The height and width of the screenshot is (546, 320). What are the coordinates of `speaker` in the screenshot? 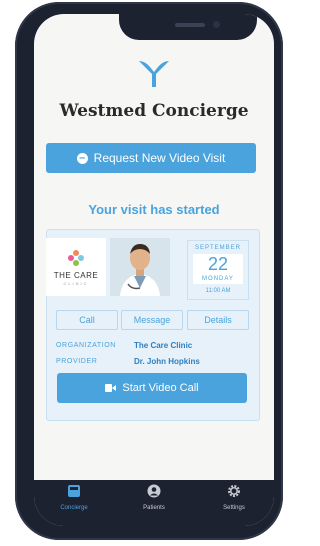 It's located at (190, 25).